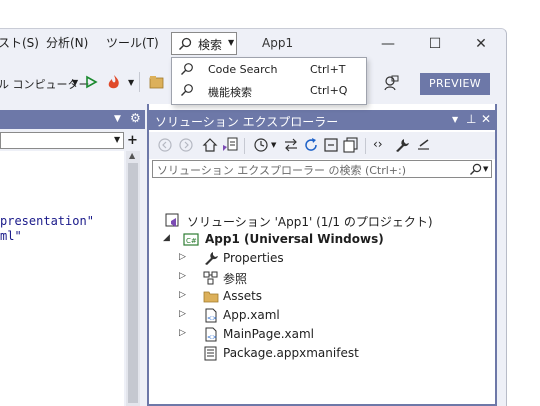  I want to click on home-icon, so click(210, 145).